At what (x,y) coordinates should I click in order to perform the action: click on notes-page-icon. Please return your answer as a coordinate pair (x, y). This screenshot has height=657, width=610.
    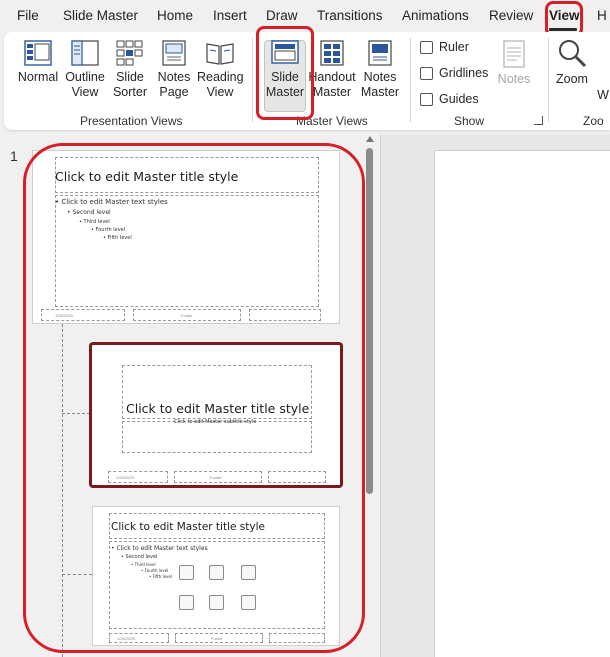
    Looking at the image, I should click on (174, 53).